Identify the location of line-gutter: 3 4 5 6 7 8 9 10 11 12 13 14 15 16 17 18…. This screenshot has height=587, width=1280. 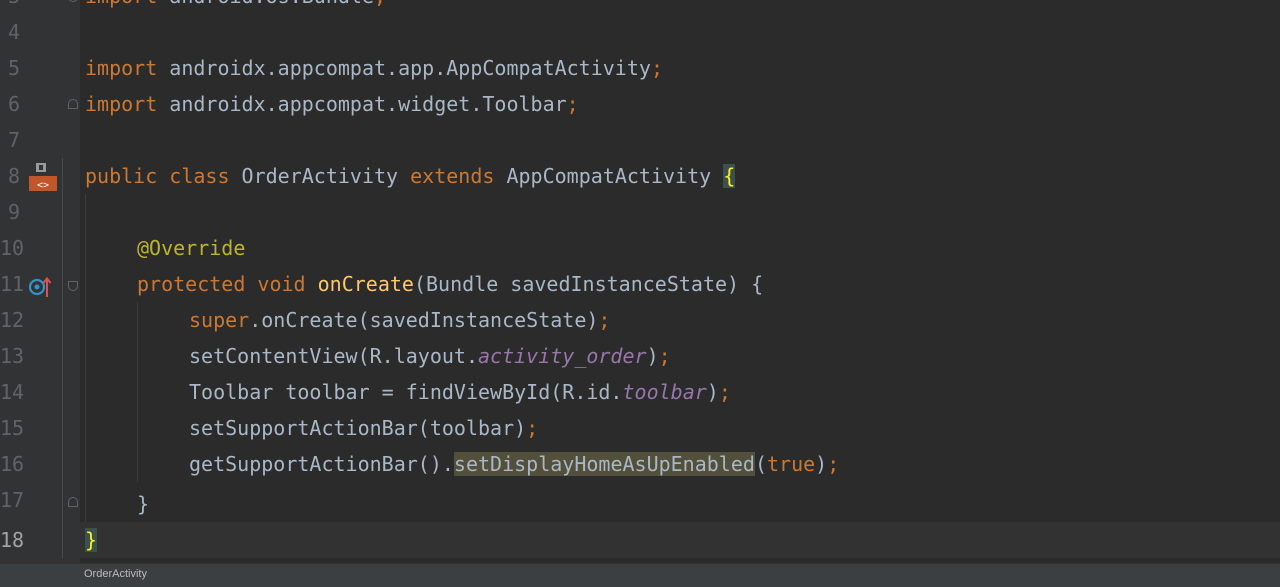
(40, 281).